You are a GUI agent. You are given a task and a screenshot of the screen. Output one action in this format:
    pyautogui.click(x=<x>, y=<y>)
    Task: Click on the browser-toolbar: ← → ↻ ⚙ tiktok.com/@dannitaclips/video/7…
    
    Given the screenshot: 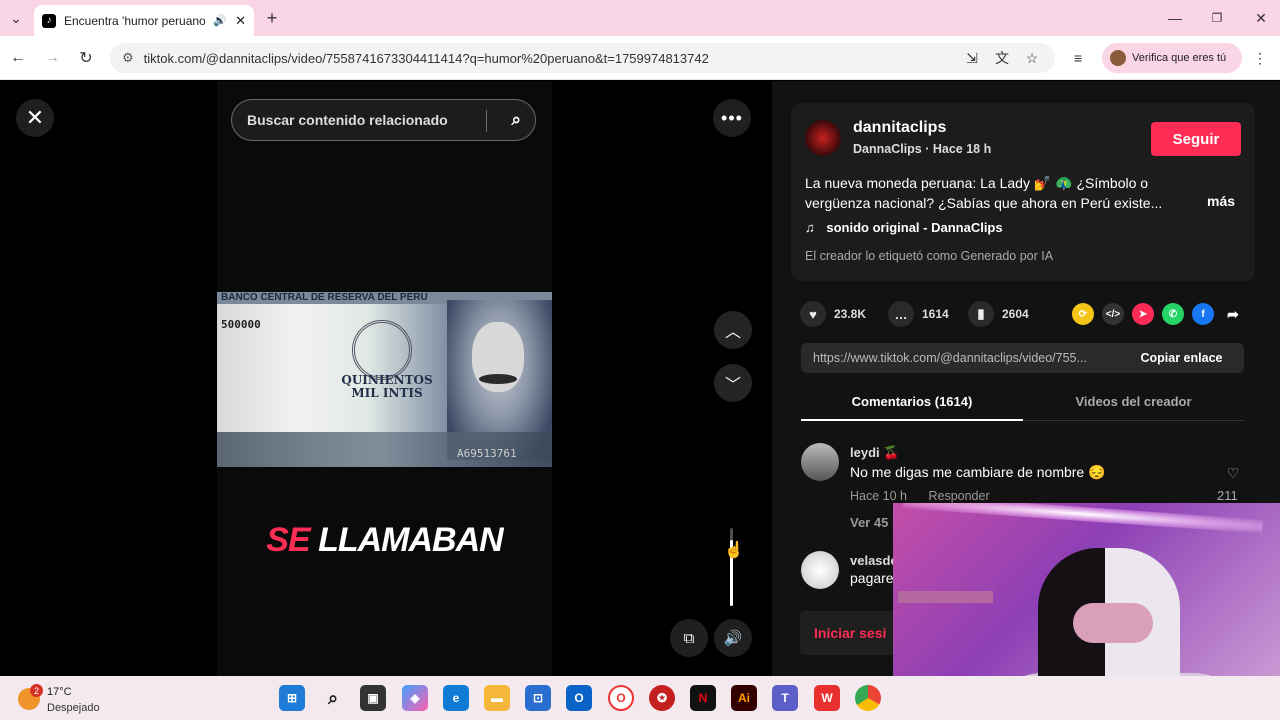 What is the action you would take?
    pyautogui.click(x=640, y=58)
    